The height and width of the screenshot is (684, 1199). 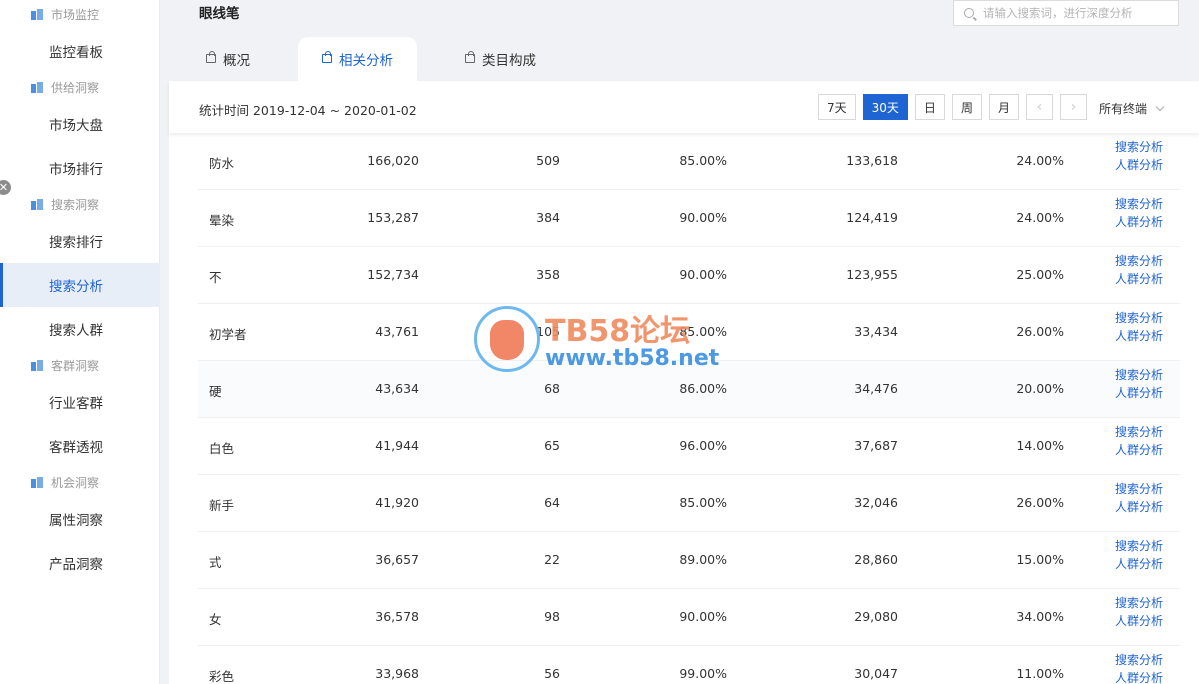 What do you see at coordinates (872, 217) in the screenshot?
I see `value-cell: 124,419` at bounding box center [872, 217].